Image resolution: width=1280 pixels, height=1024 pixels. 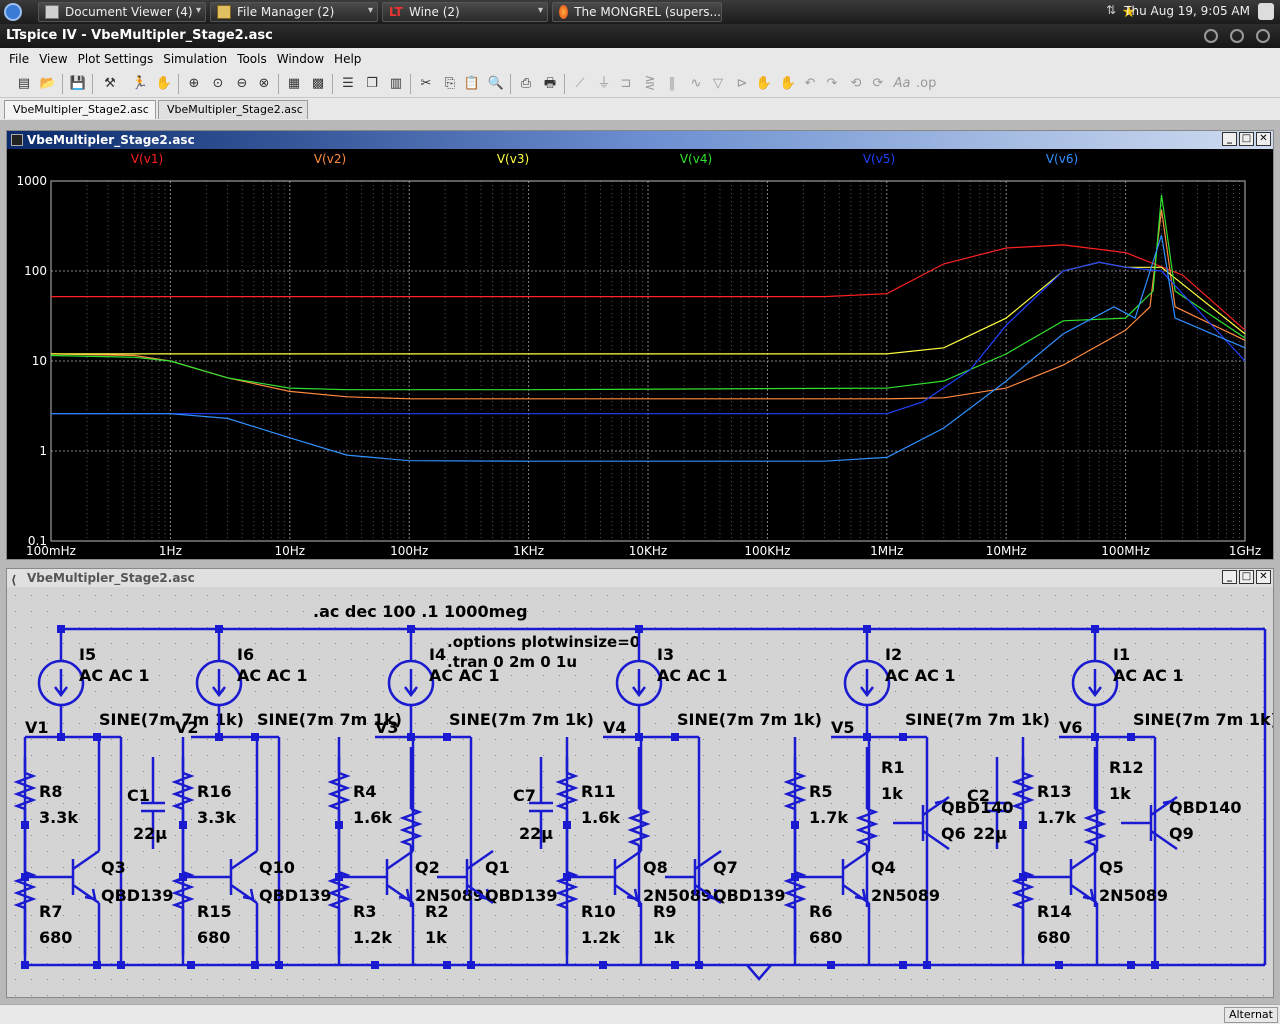 I want to click on autorange-icon: ▦, so click(x=294, y=84).